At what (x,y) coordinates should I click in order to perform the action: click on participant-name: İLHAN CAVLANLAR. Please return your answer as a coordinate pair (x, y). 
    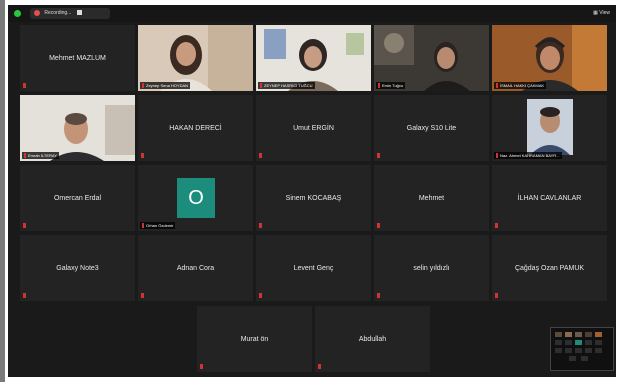
    Looking at the image, I should click on (549, 198).